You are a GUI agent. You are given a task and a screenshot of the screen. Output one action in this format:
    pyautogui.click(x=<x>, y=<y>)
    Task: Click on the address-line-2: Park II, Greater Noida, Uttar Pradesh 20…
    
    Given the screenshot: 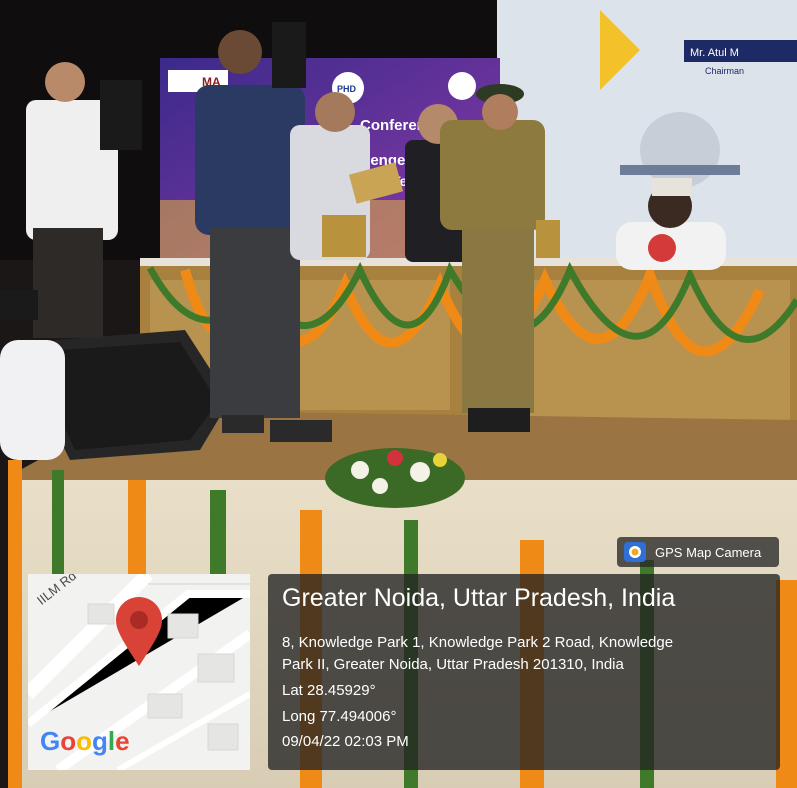 What is the action you would take?
    pyautogui.click(x=453, y=664)
    